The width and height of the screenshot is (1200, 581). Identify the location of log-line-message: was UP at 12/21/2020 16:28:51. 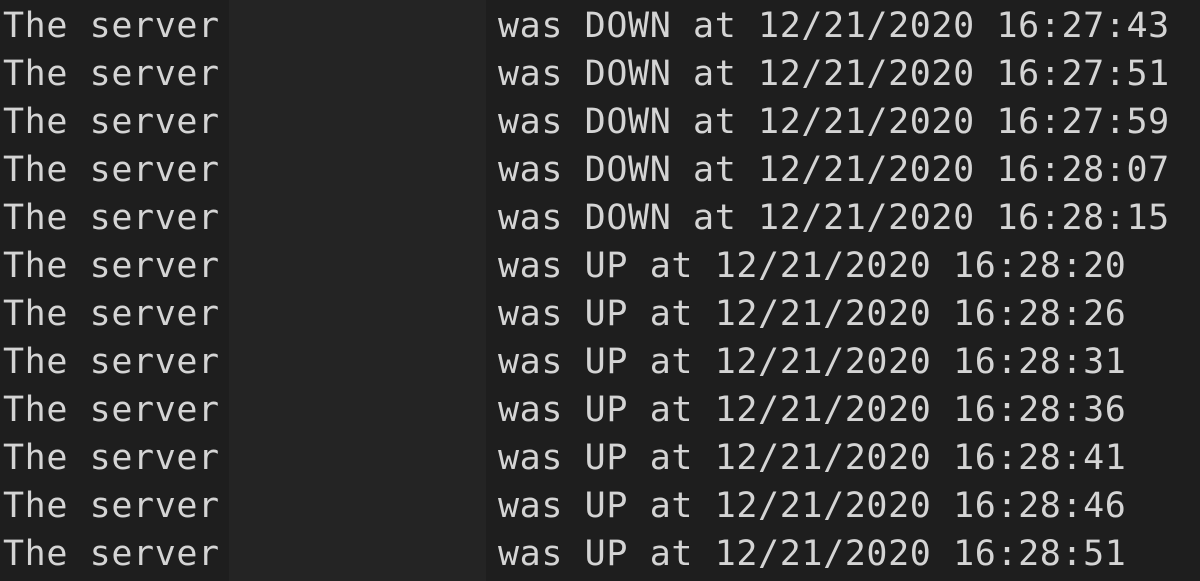
(812, 554).